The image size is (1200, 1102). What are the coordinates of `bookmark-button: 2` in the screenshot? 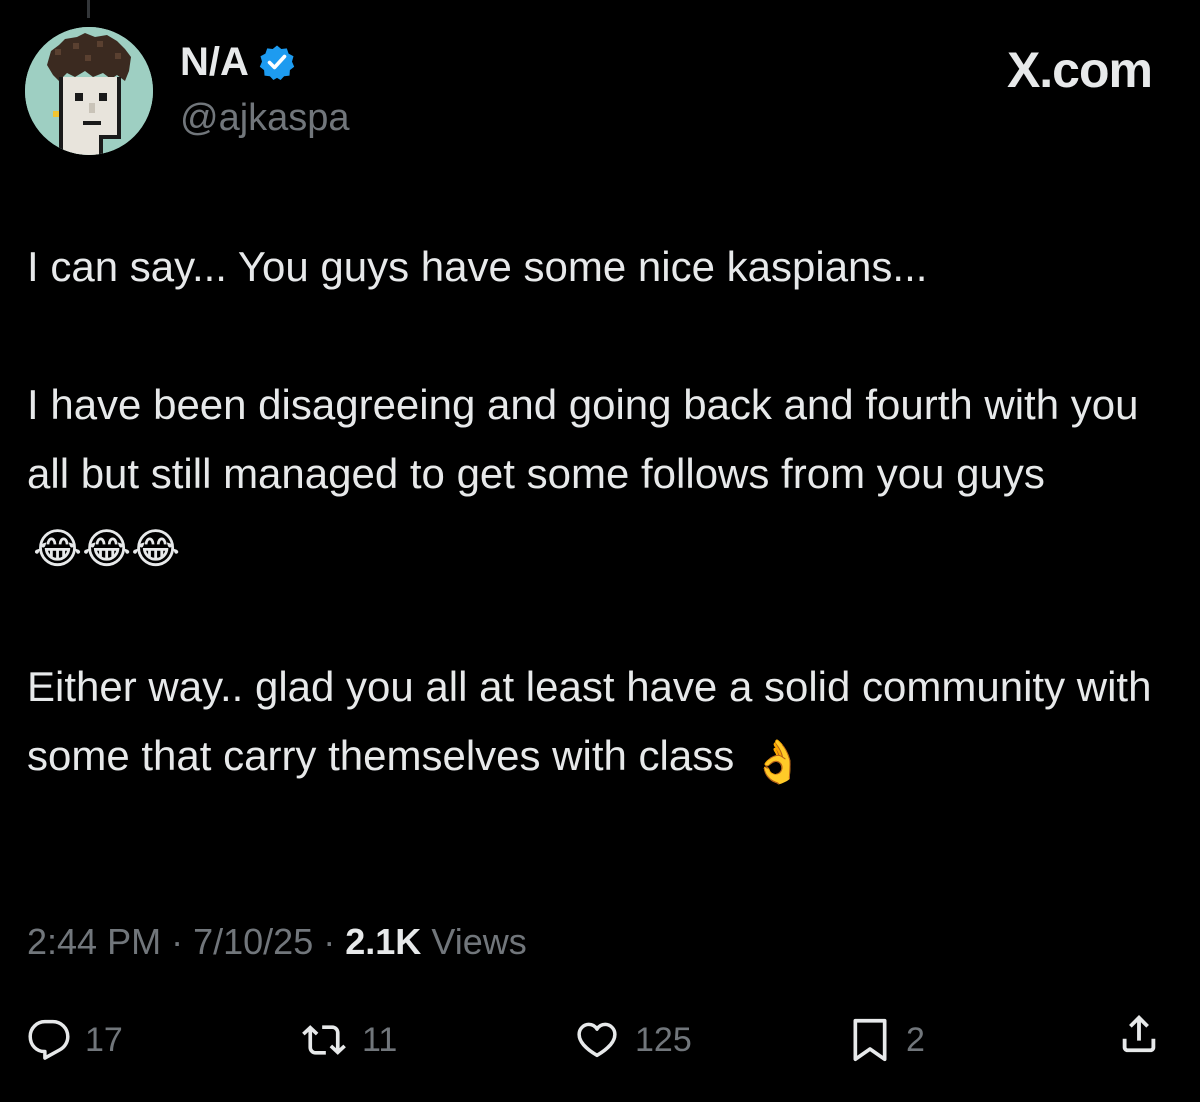 It's located at (886, 1040).